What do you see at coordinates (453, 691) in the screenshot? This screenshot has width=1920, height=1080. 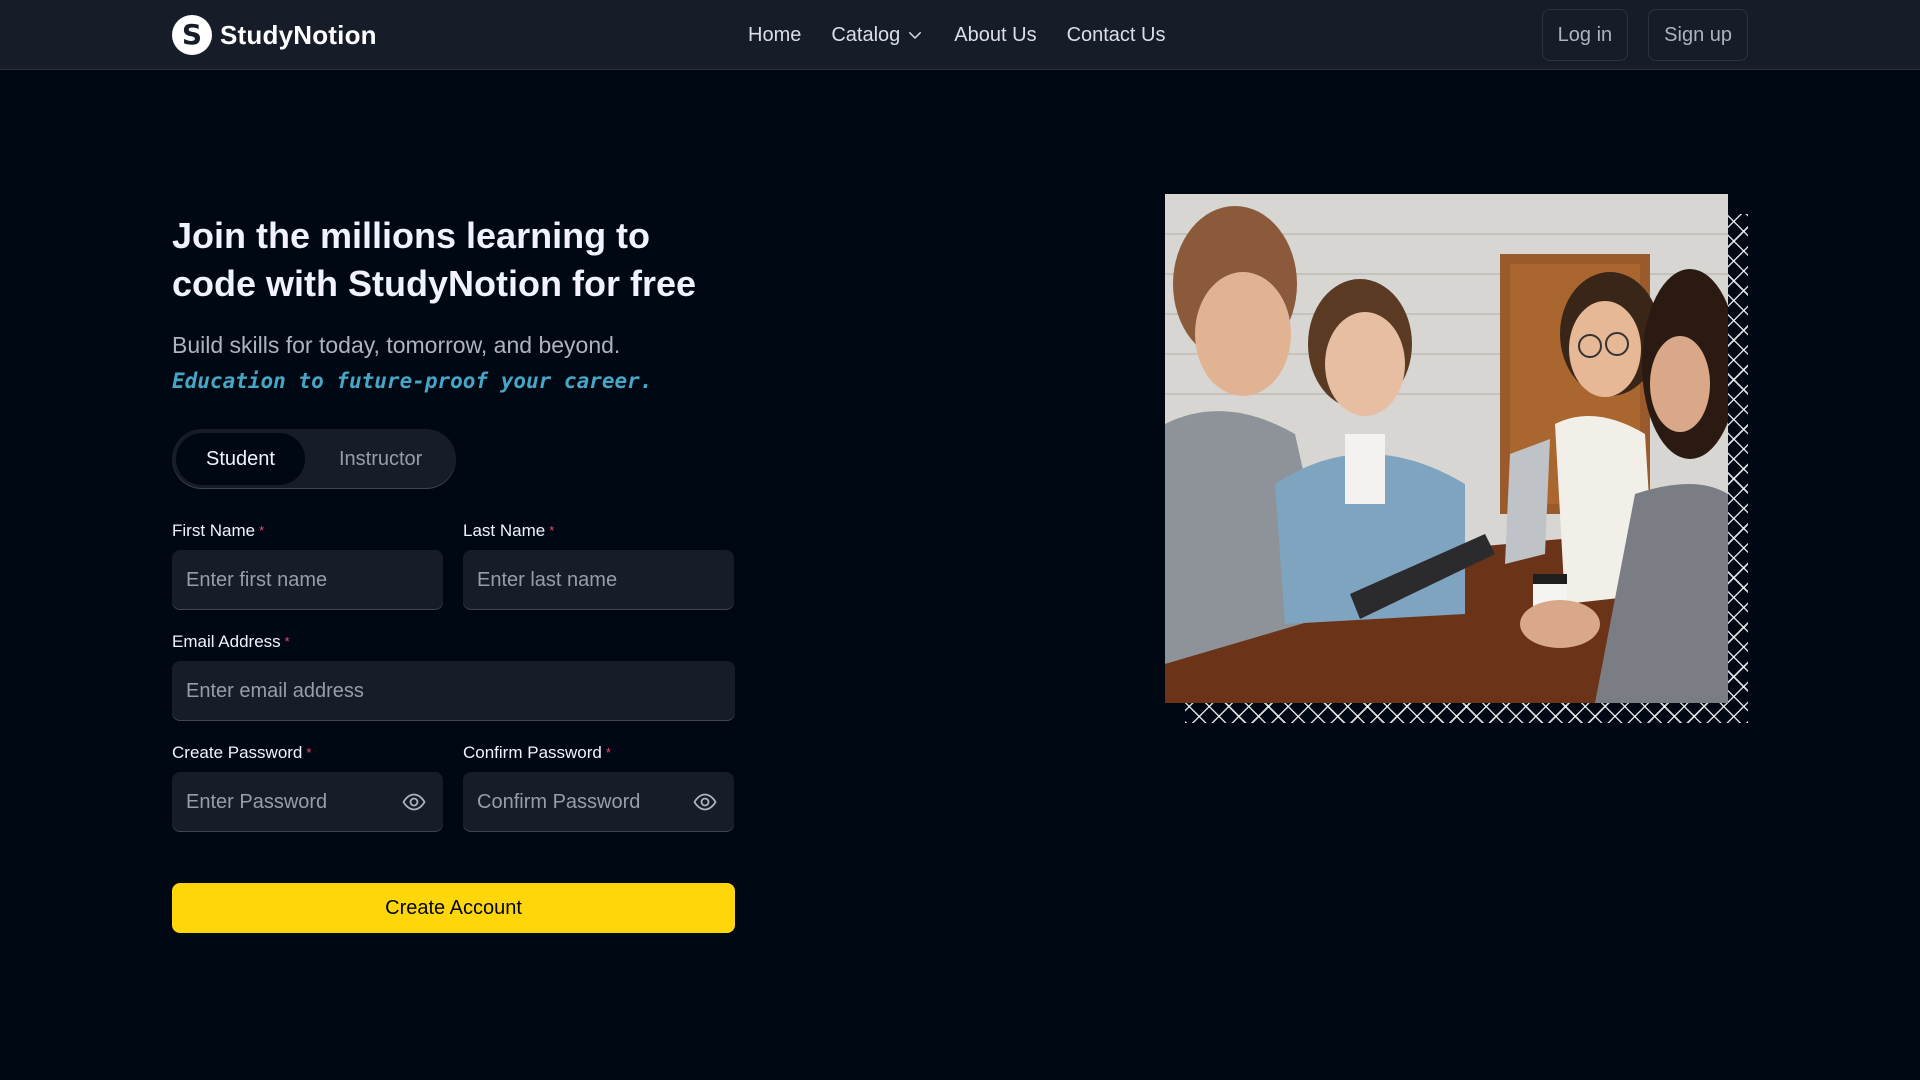 I see `email-input` at bounding box center [453, 691].